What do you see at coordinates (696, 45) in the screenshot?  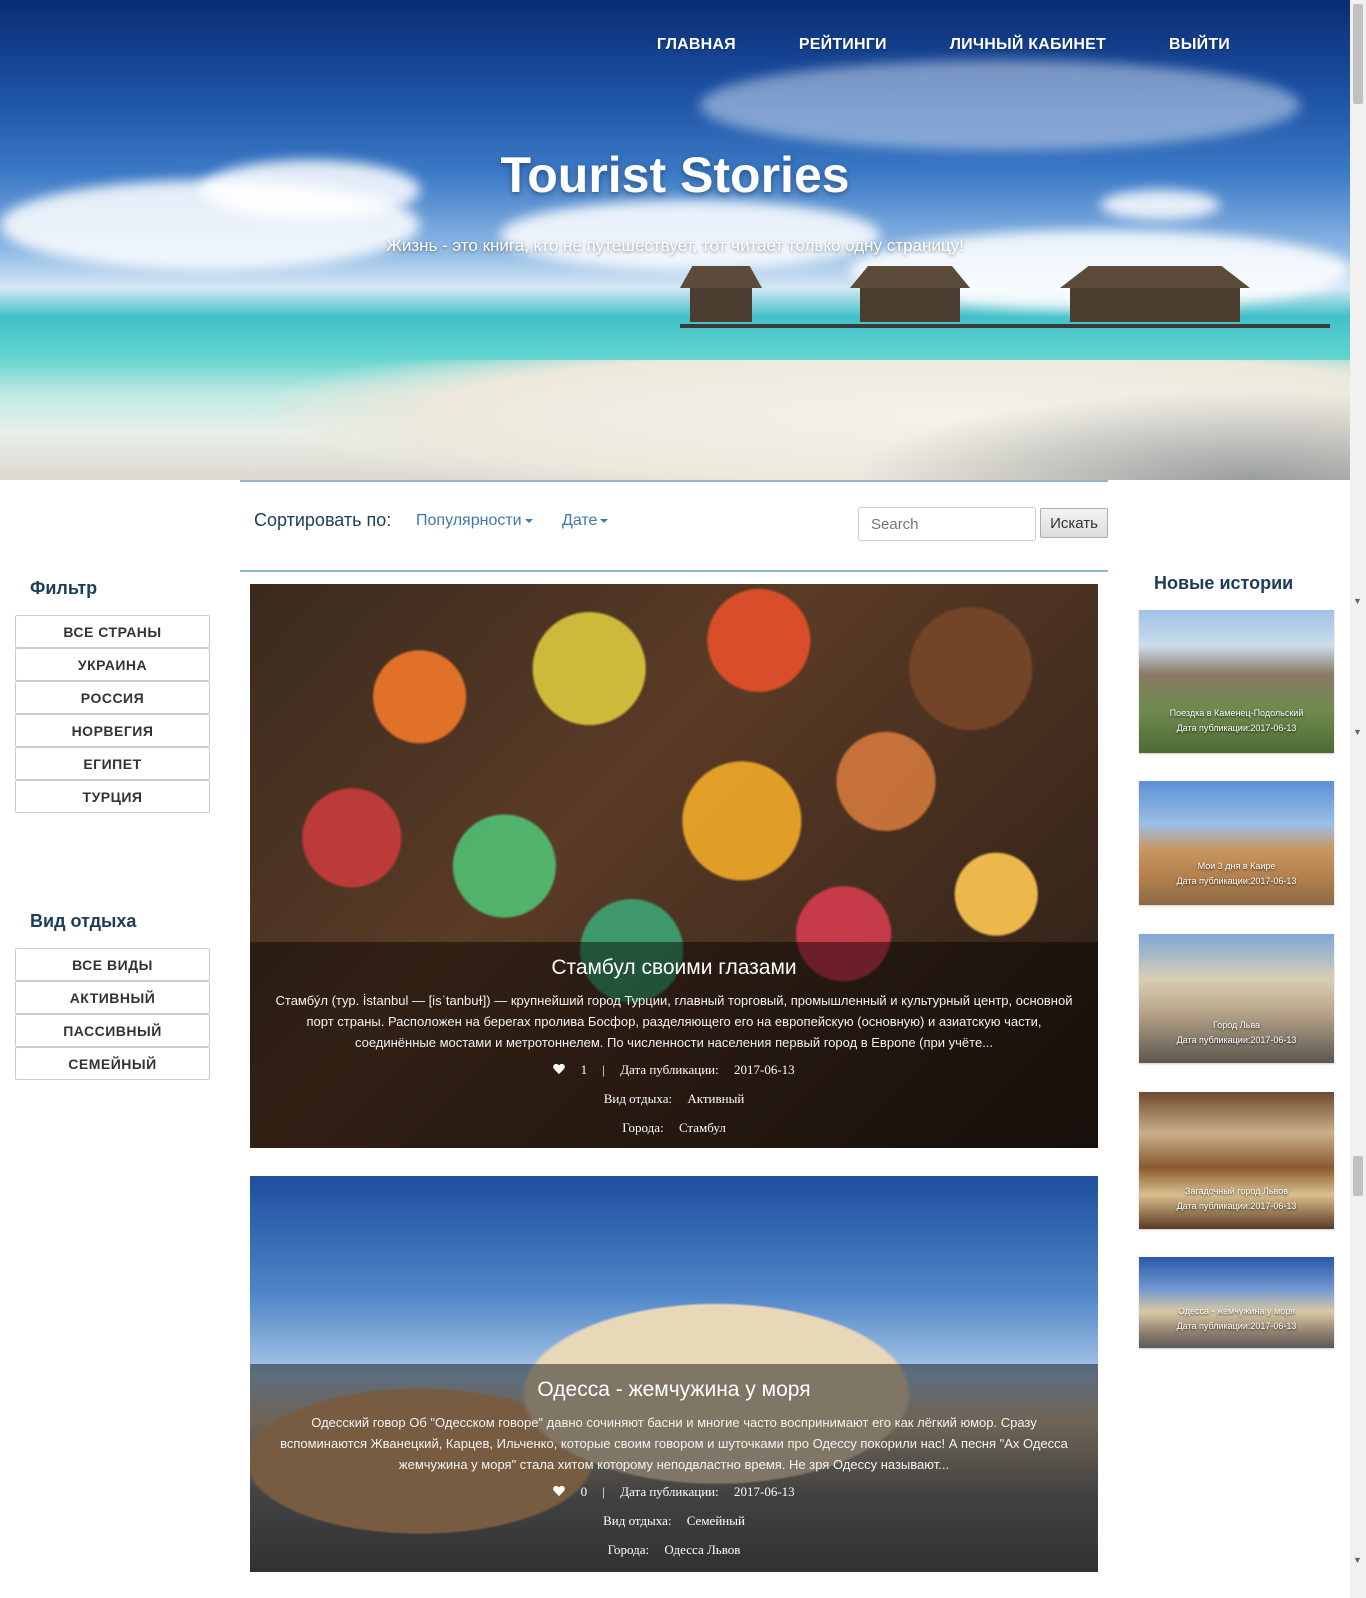 I see `nav-home: ГЛАВНАЯ` at bounding box center [696, 45].